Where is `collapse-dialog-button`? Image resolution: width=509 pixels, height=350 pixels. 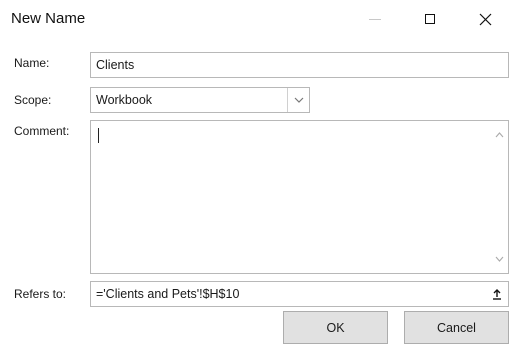
collapse-dialog-button is located at coordinates (497, 294).